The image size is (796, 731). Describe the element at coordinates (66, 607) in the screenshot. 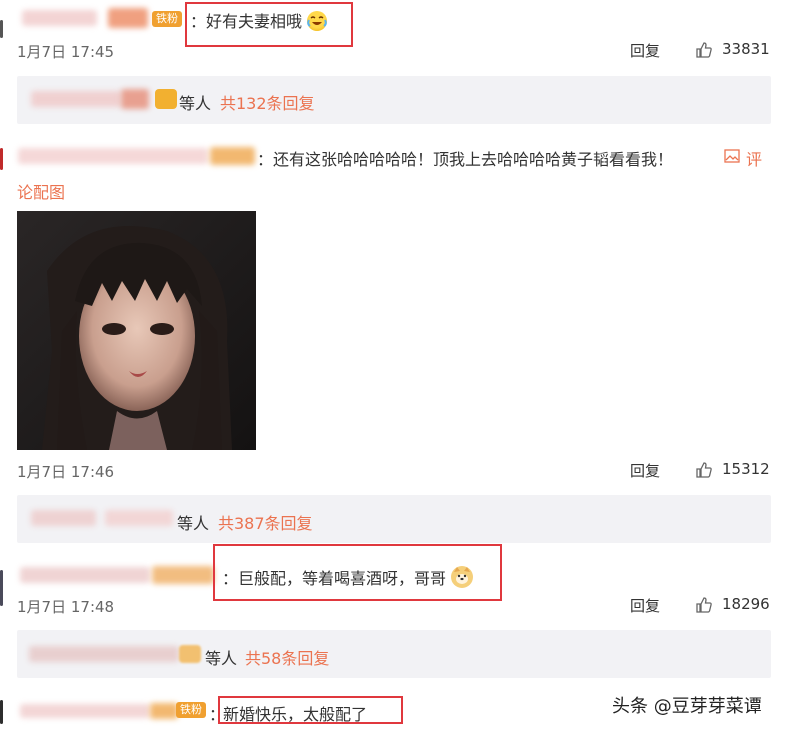

I see `comment-time: 1月7日 17:48` at that location.